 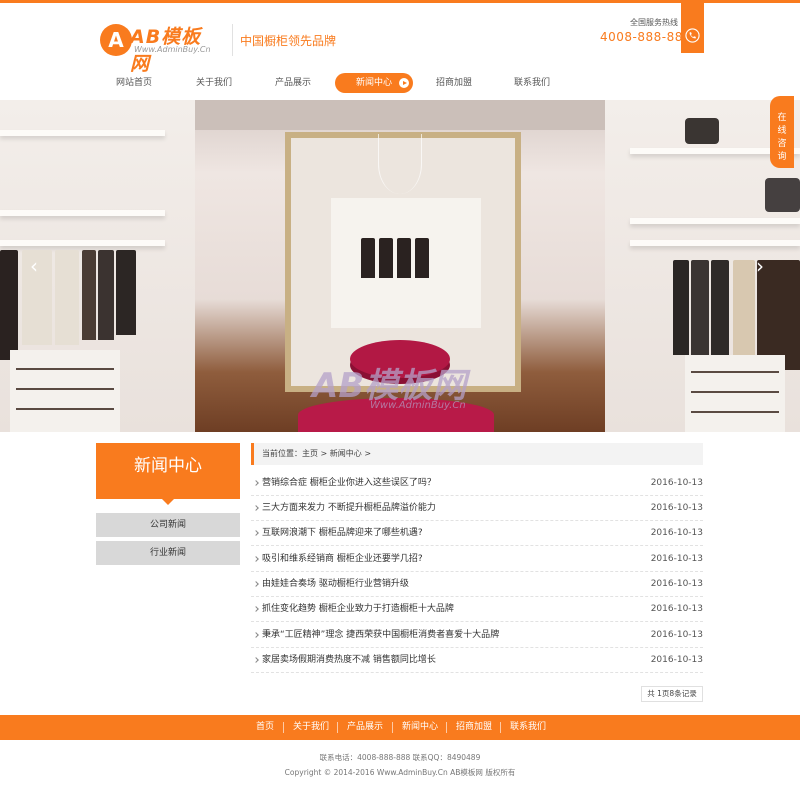 I want to click on nav-franchise: 招商加盟, so click(x=454, y=83).